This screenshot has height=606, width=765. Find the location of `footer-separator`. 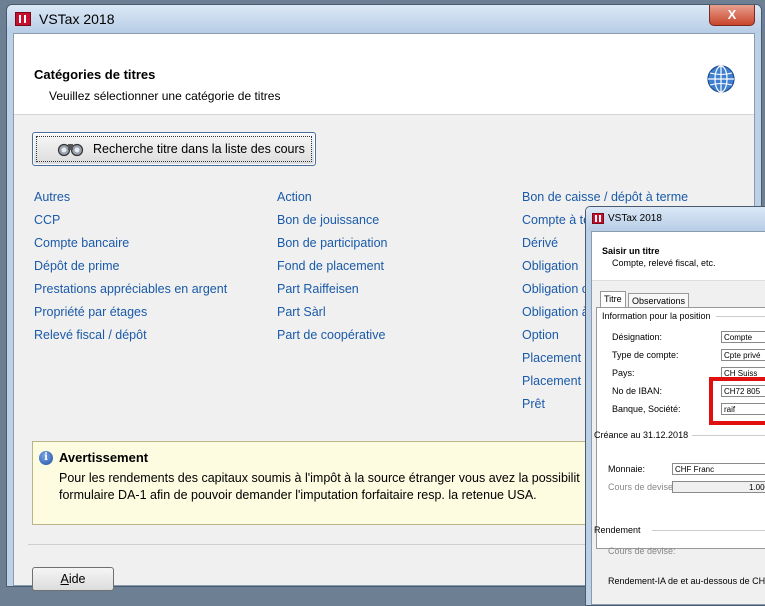

footer-separator is located at coordinates (308, 544).